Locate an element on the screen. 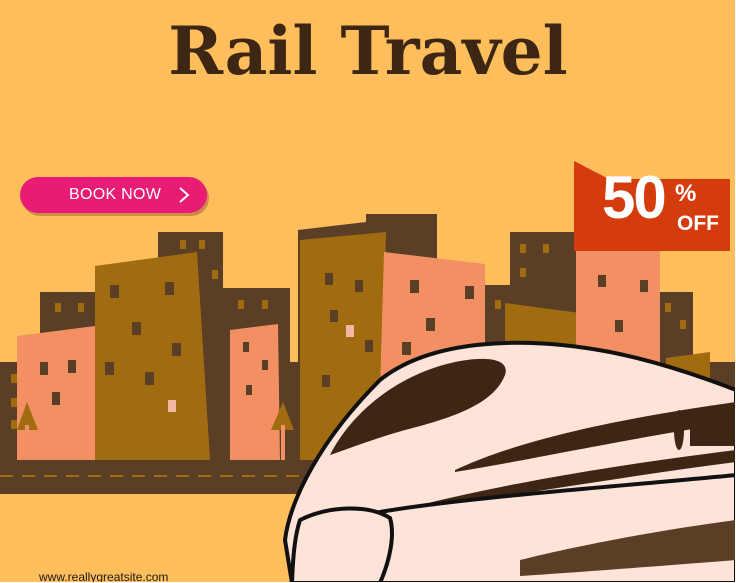 The width and height of the screenshot is (736, 583). book-now-button: BOOK NOW is located at coordinates (113, 195).